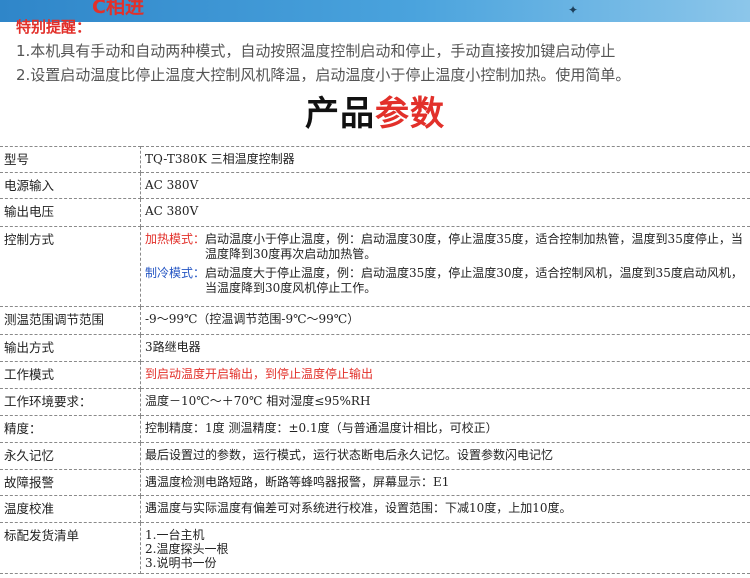  I want to click on row-label: 电源输入, so click(70, 185).